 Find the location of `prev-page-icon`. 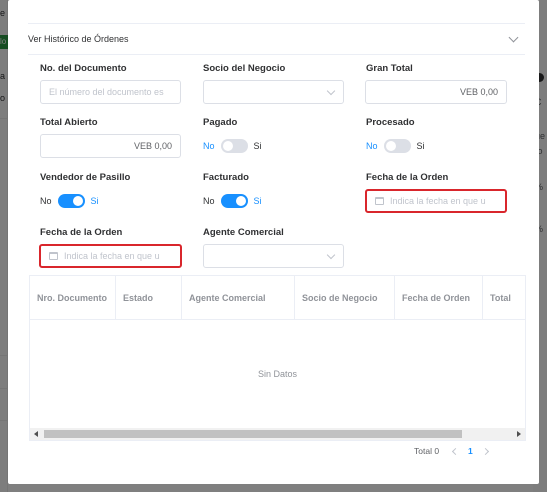

prev-page-icon is located at coordinates (456, 451).